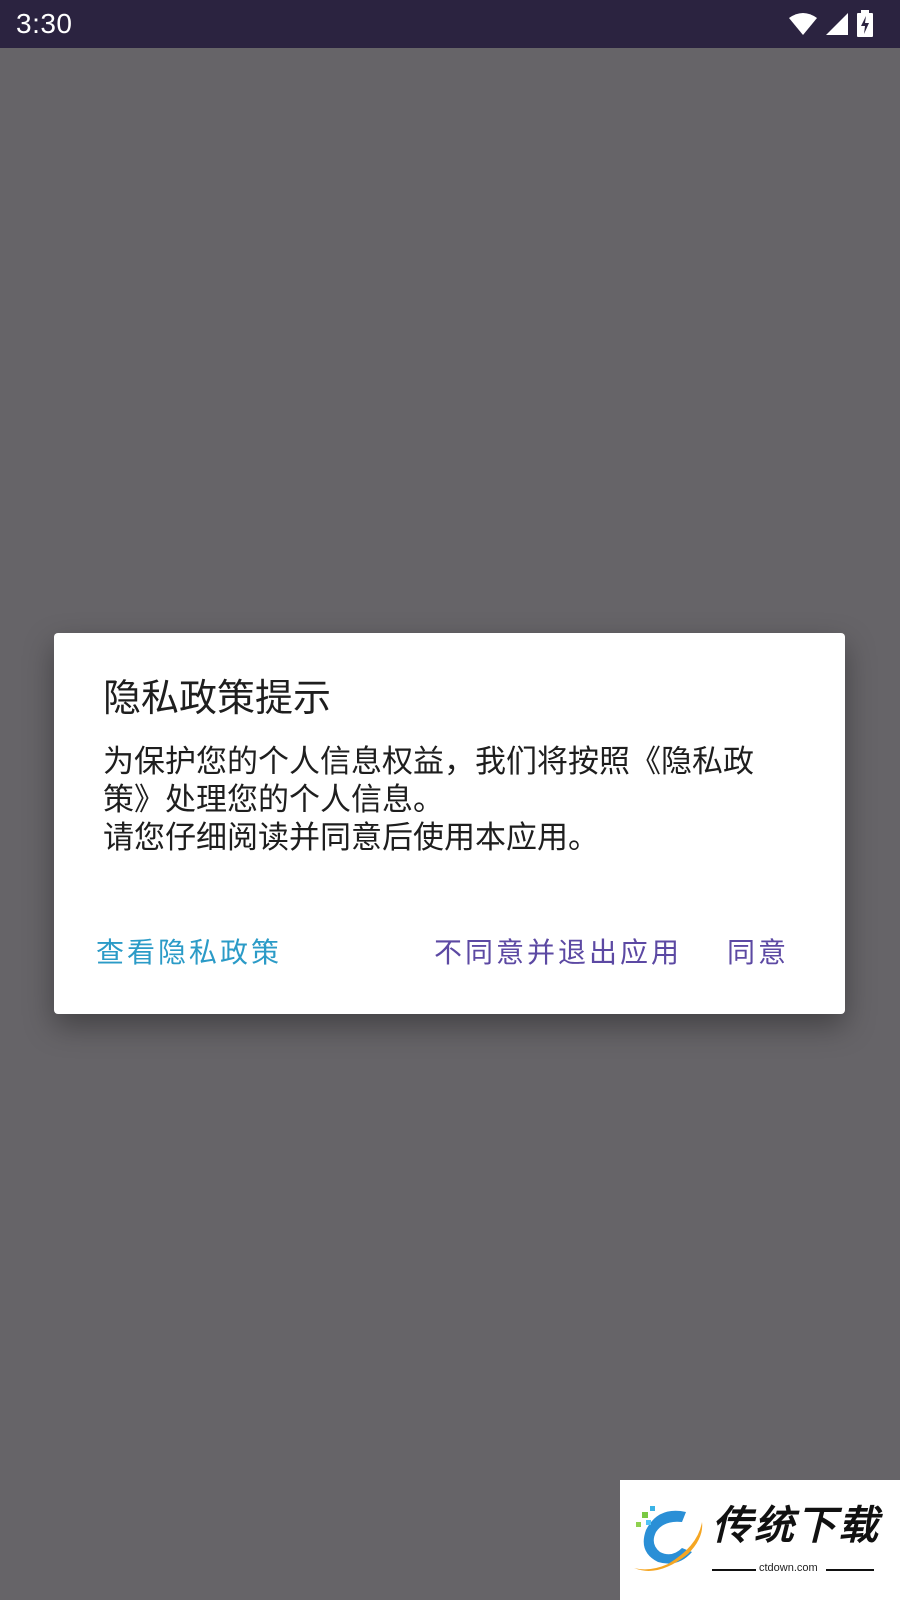 This screenshot has height=1600, width=900. What do you see at coordinates (796, 1526) in the screenshot?
I see `watermark-name: 传统下载` at bounding box center [796, 1526].